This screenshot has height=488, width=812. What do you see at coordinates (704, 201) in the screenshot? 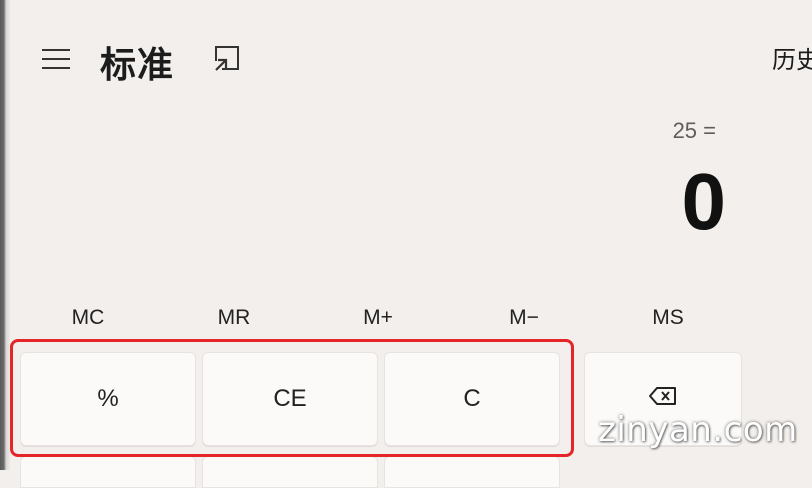
I see `result-display: 0` at bounding box center [704, 201].